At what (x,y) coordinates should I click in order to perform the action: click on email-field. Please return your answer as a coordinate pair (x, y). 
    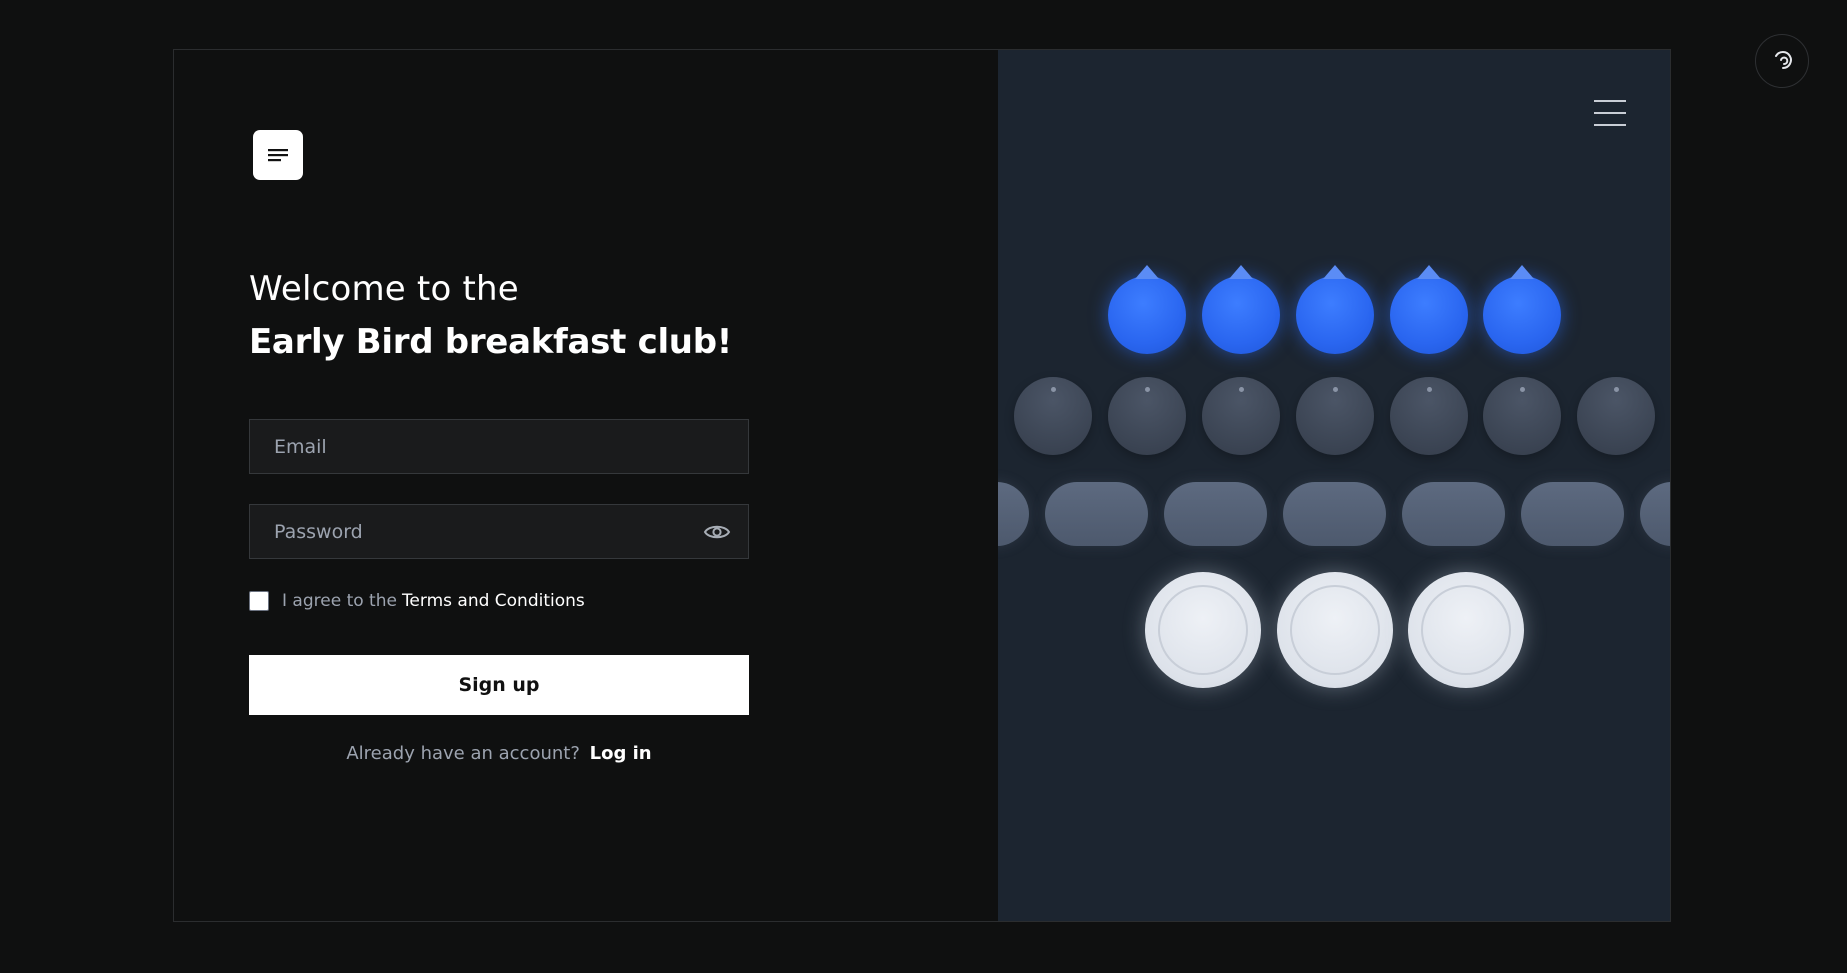
    Looking at the image, I should click on (499, 446).